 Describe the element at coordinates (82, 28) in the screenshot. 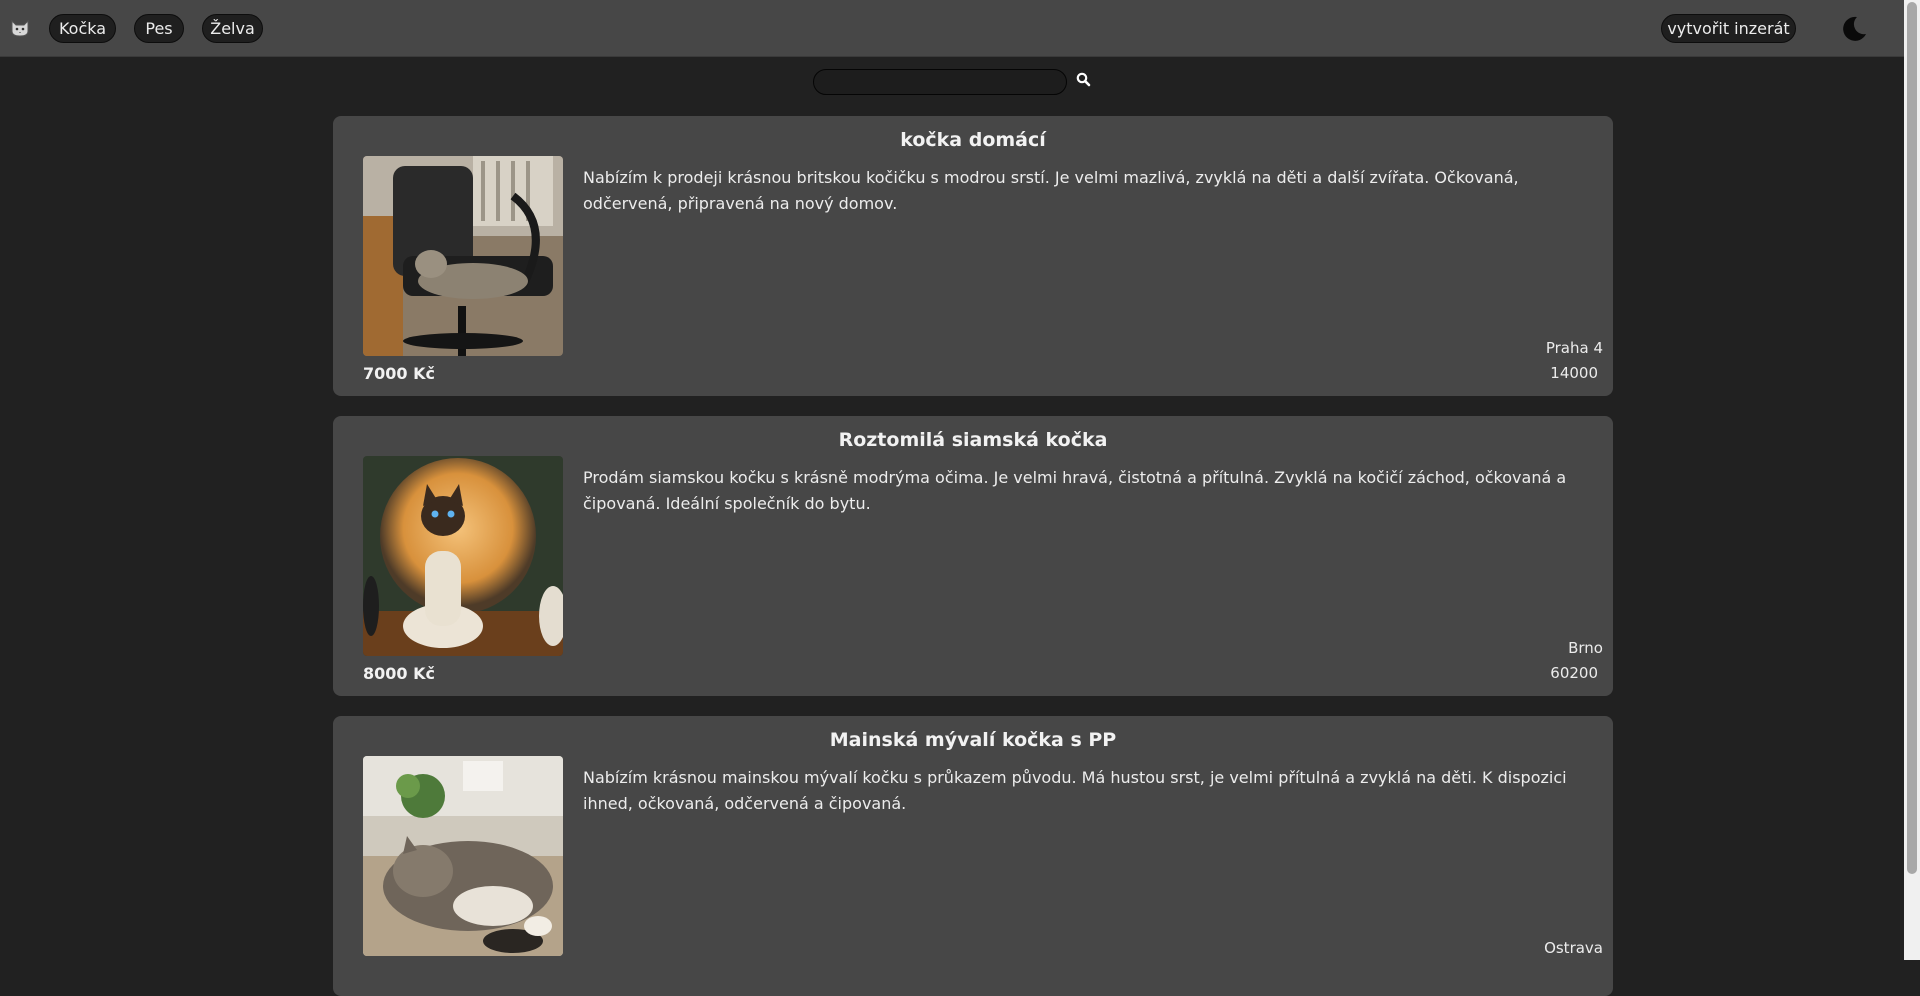

I see `nav-category-kocka: Kočka` at that location.